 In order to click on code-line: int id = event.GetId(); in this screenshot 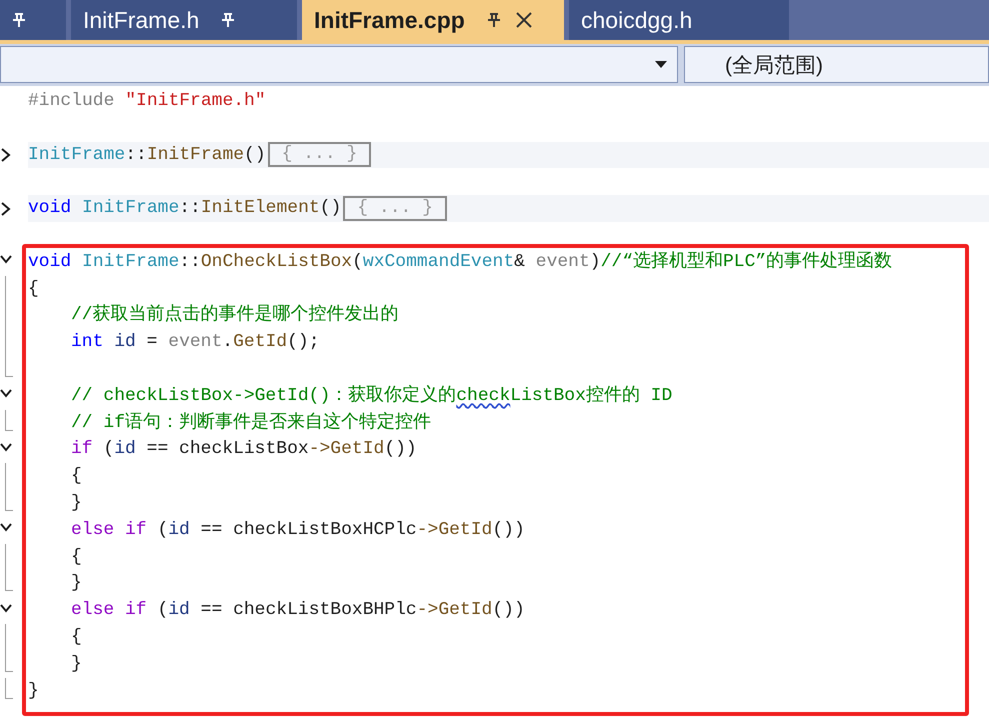, I will do `click(195, 342)`.